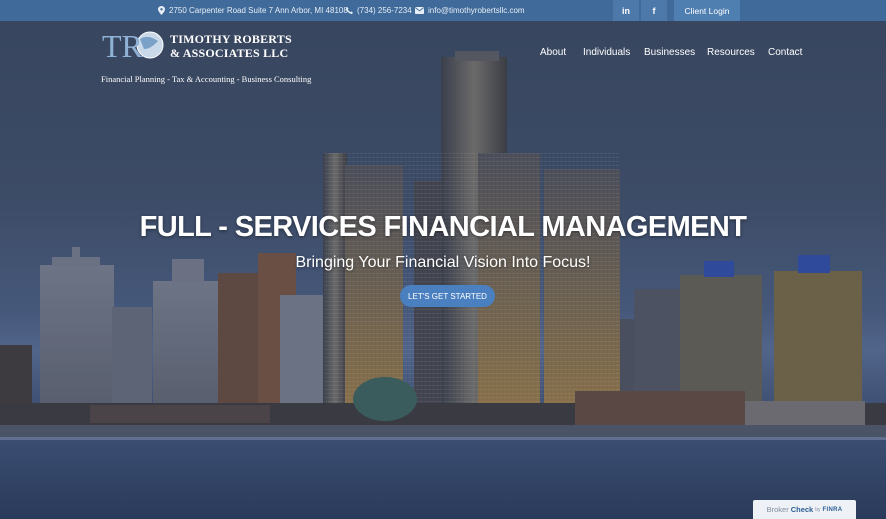  Describe the element at coordinates (384, 10) in the screenshot. I see `phone-text: (734) 256-7234` at that location.